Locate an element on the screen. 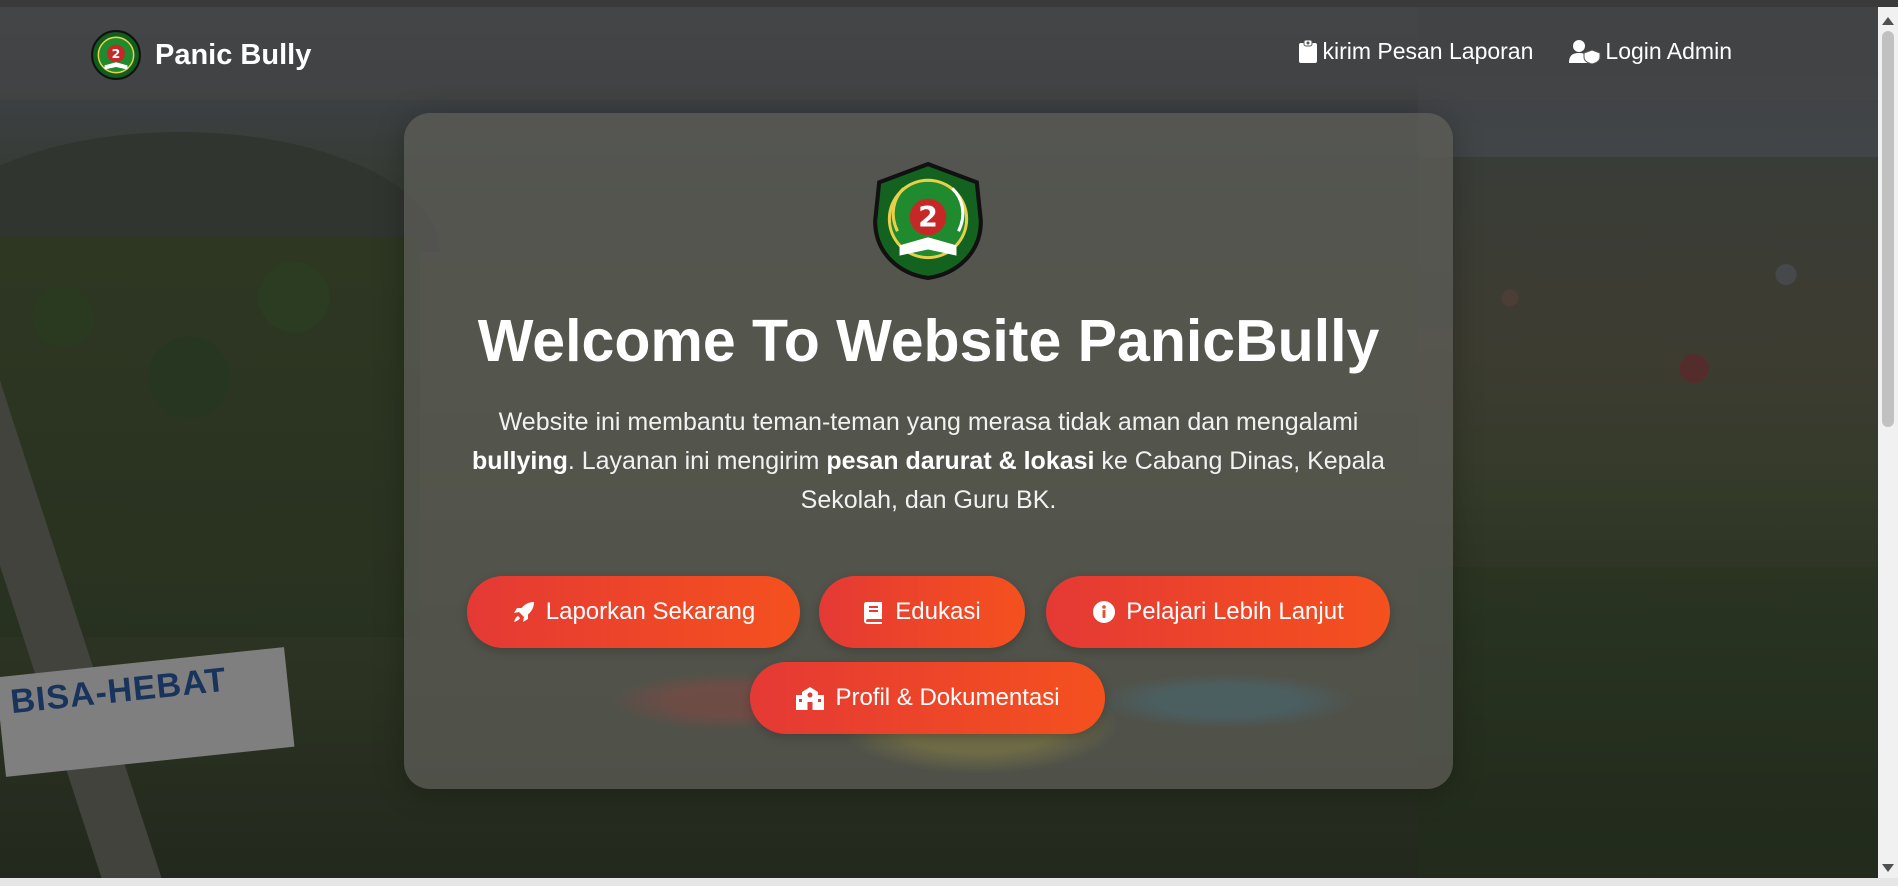  card-backdrop is located at coordinates (929, 653).